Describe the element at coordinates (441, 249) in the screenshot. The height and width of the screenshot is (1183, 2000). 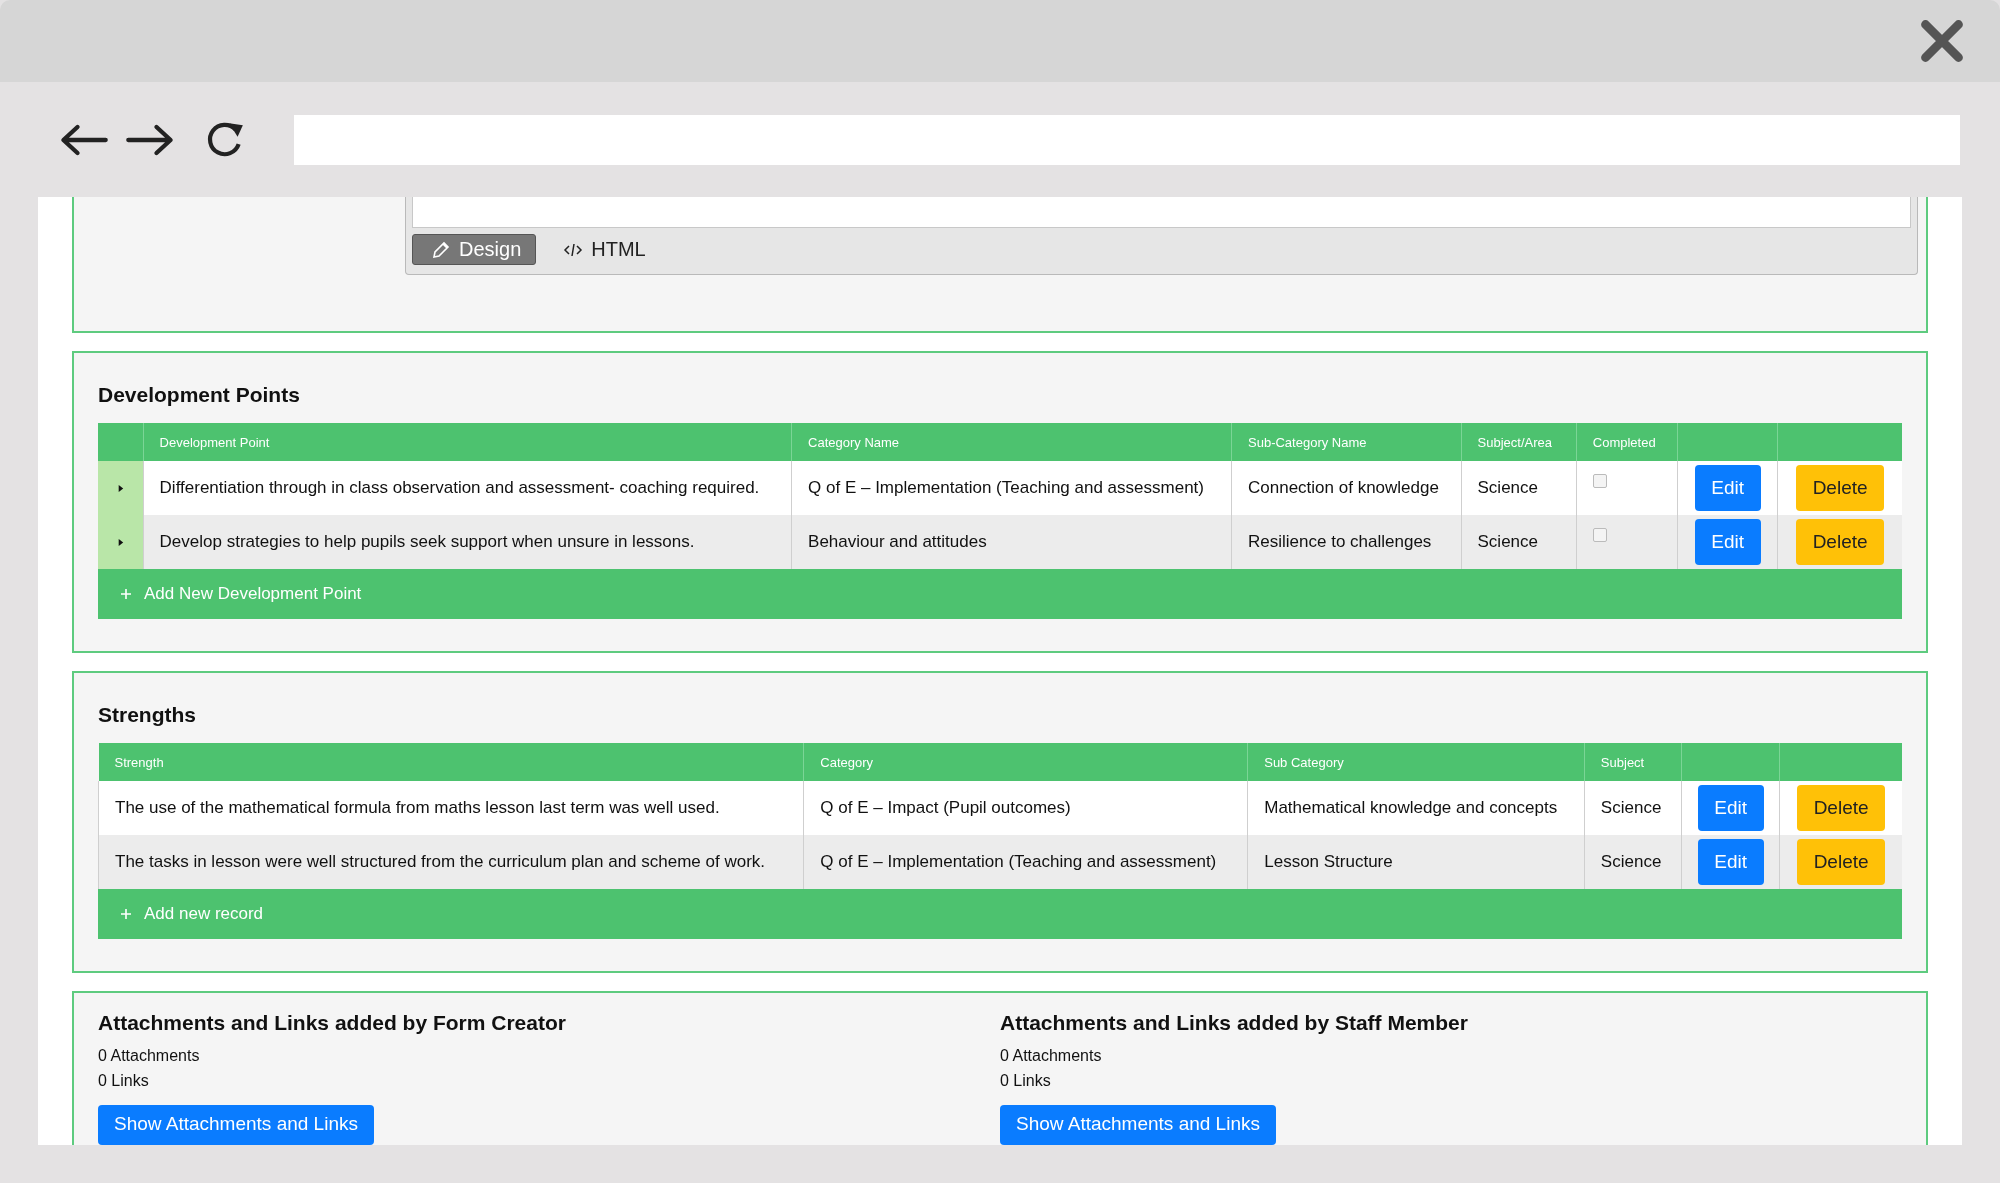
I see `pencil-icon` at that location.